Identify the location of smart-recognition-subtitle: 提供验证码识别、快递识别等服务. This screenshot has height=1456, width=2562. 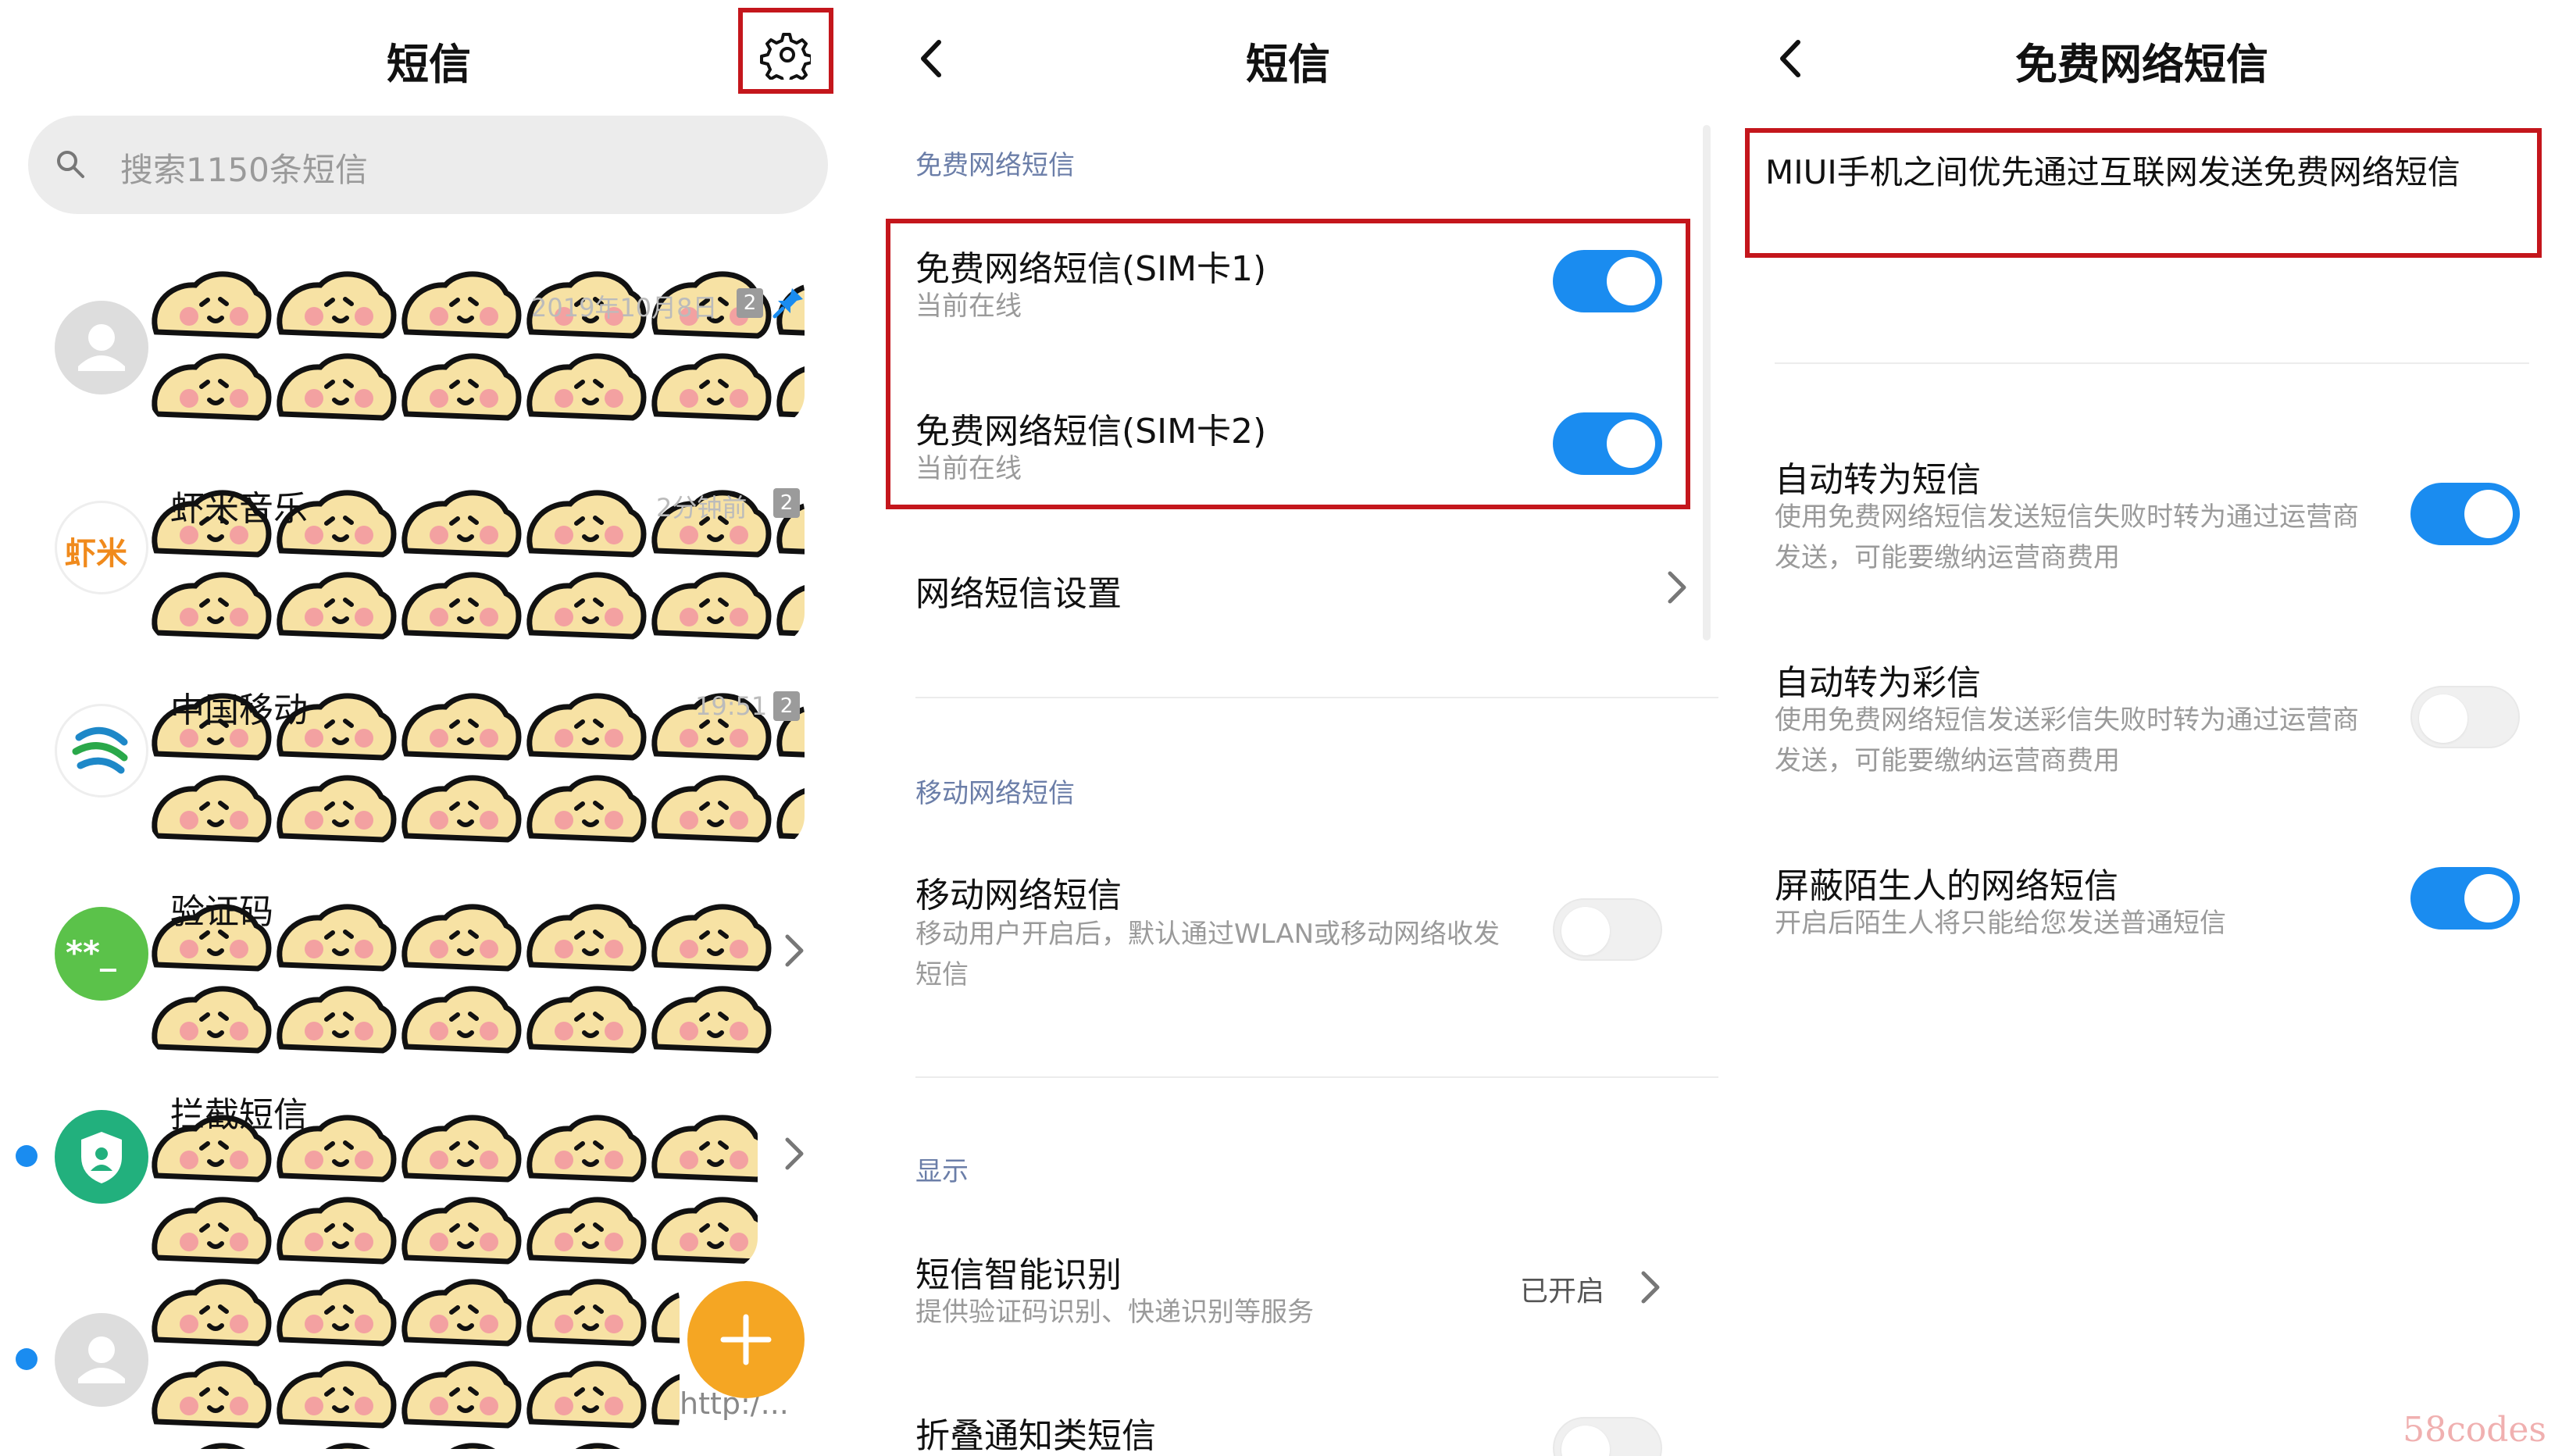
(1114, 1312).